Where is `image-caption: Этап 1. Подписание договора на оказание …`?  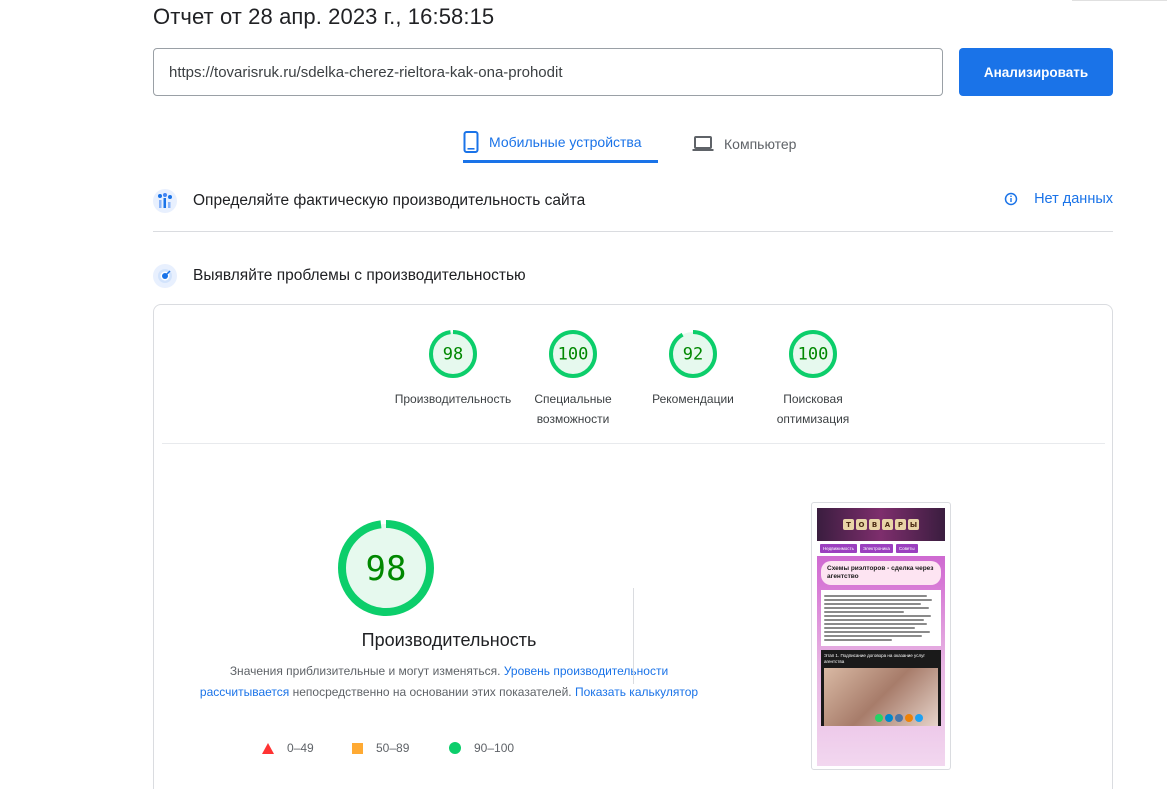
image-caption: Этап 1. Подписание договора на оказание … is located at coordinates (874, 658).